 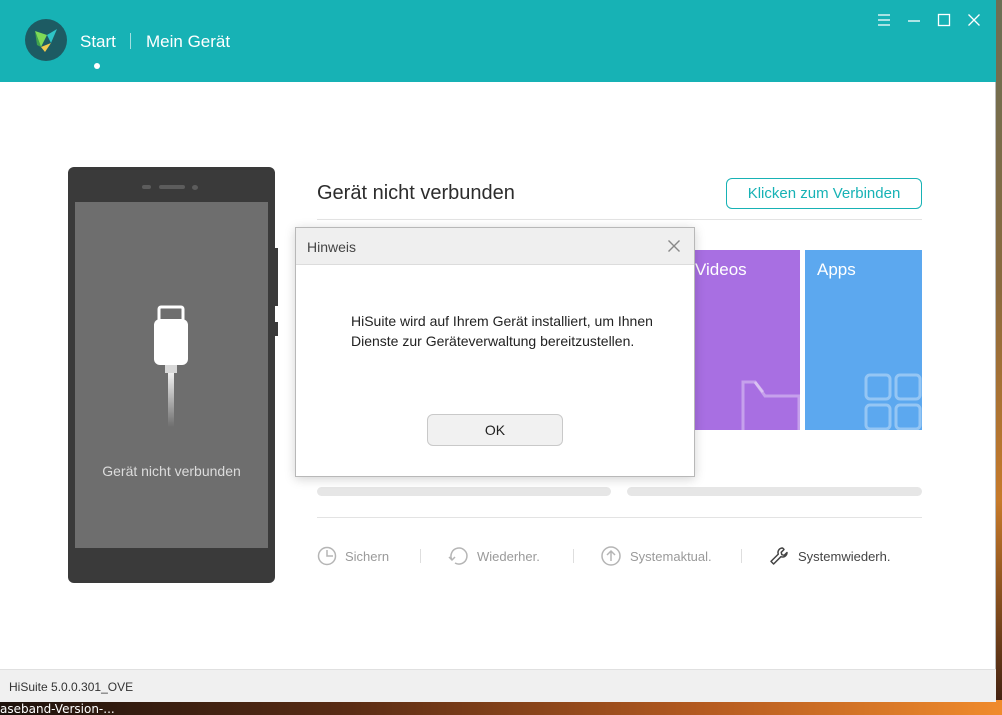 I want to click on apps-tile: Apps, so click(x=863, y=340).